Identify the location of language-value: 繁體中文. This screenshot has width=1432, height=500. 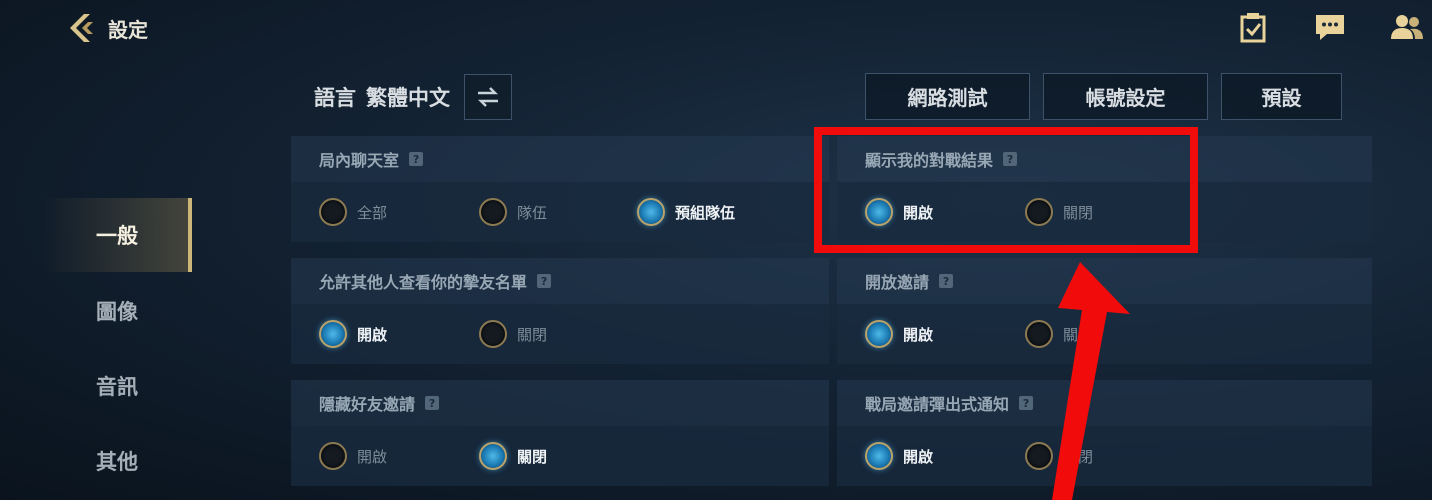
(408, 98).